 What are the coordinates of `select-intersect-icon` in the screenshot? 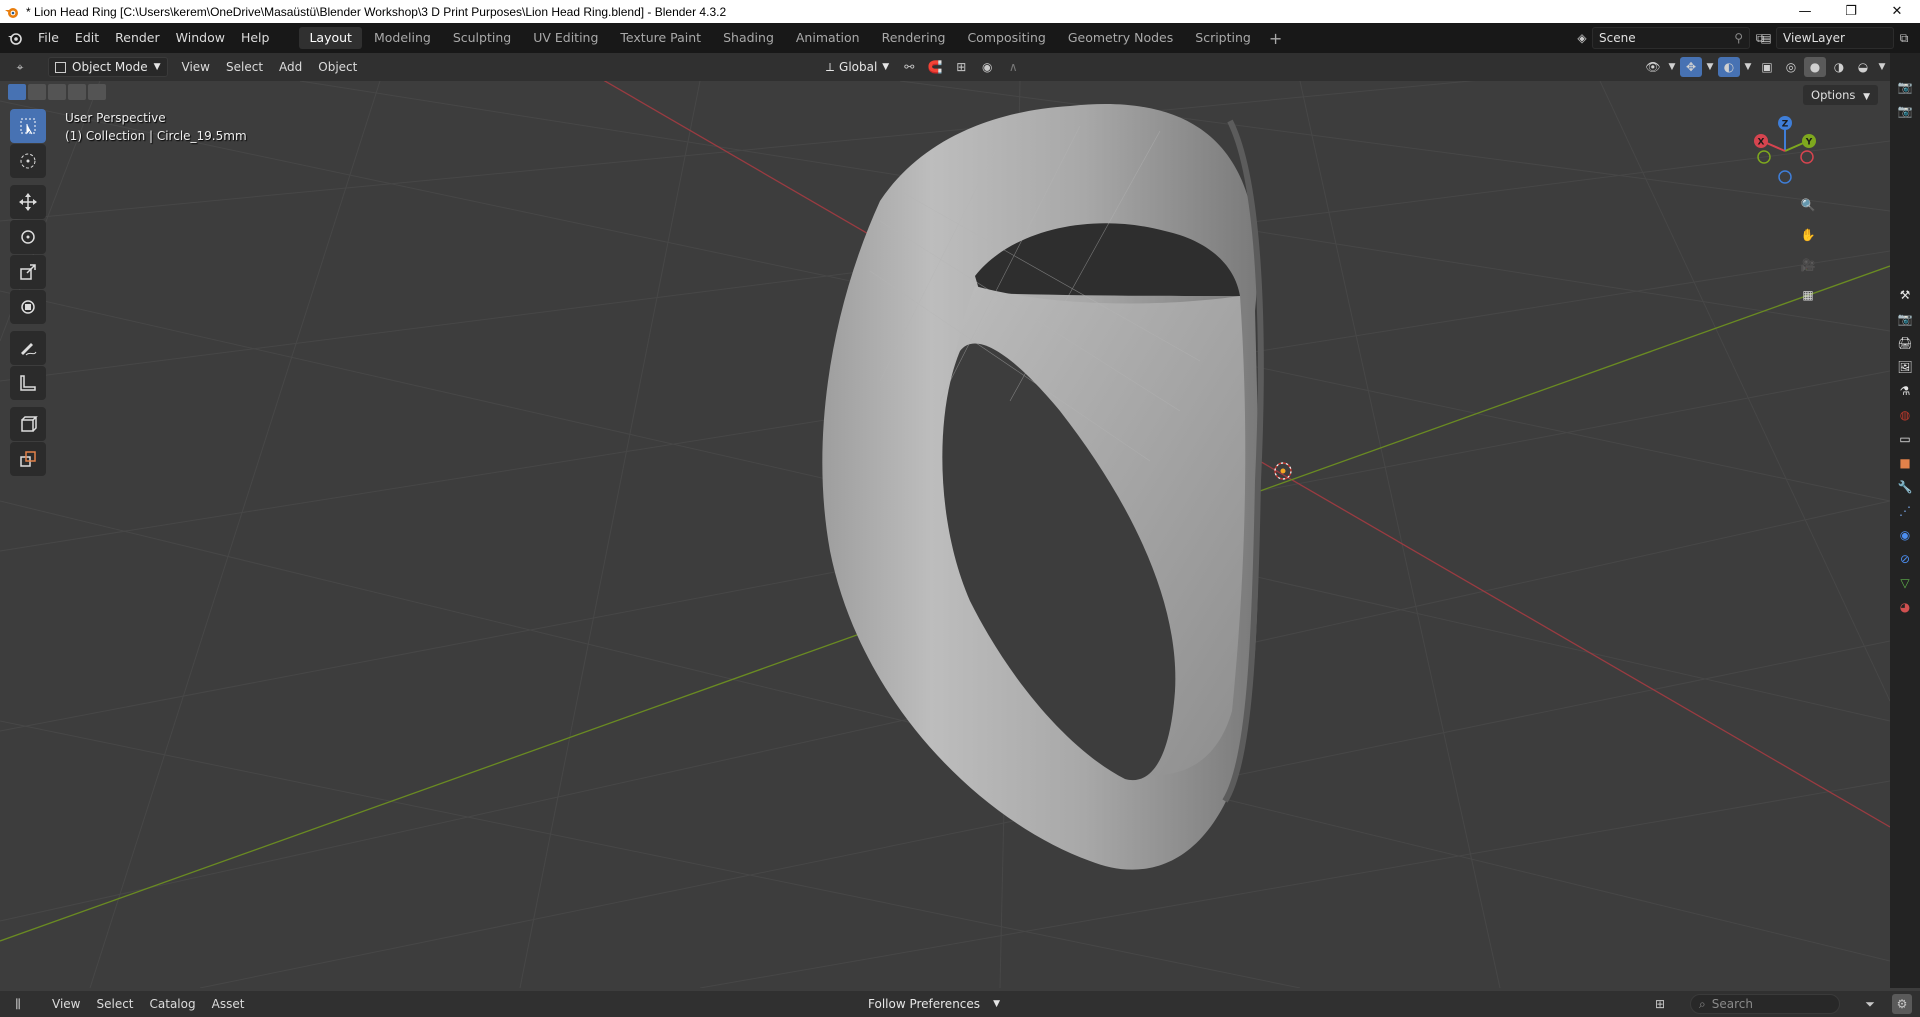 It's located at (97, 92).